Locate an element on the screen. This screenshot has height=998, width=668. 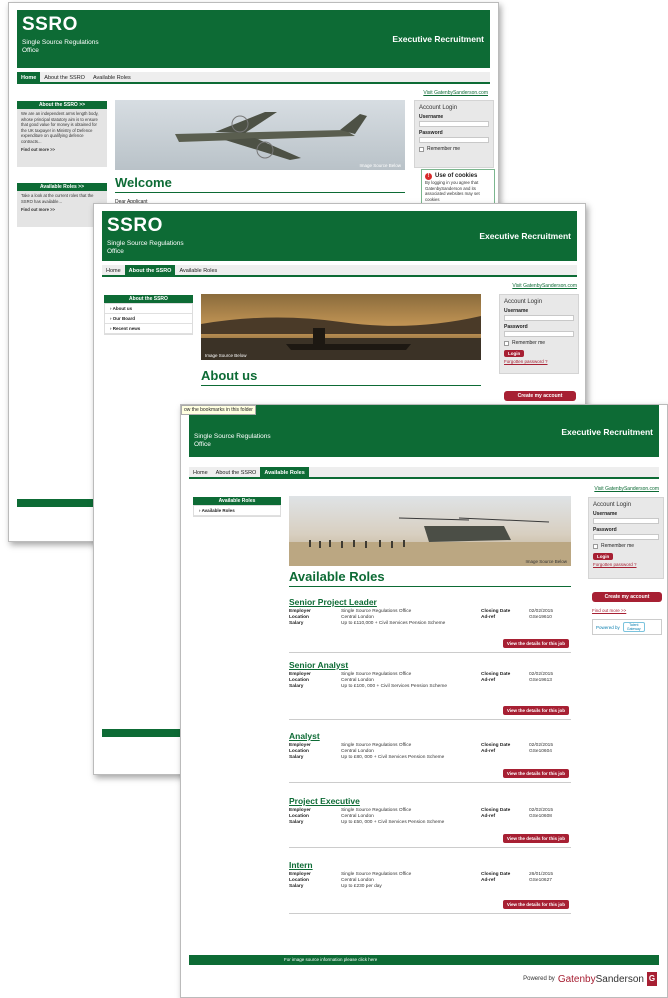
available-roles-heading: Available Roles is located at coordinates (430, 578).